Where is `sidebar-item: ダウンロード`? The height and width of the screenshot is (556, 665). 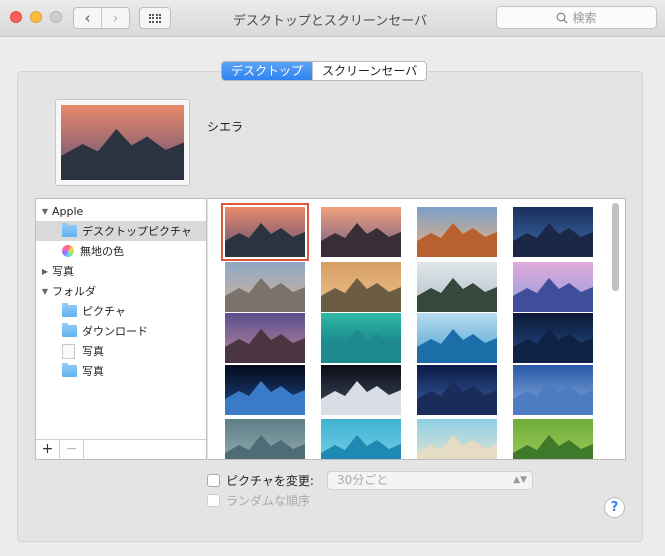
sidebar-item: ダウンロード is located at coordinates (121, 331).